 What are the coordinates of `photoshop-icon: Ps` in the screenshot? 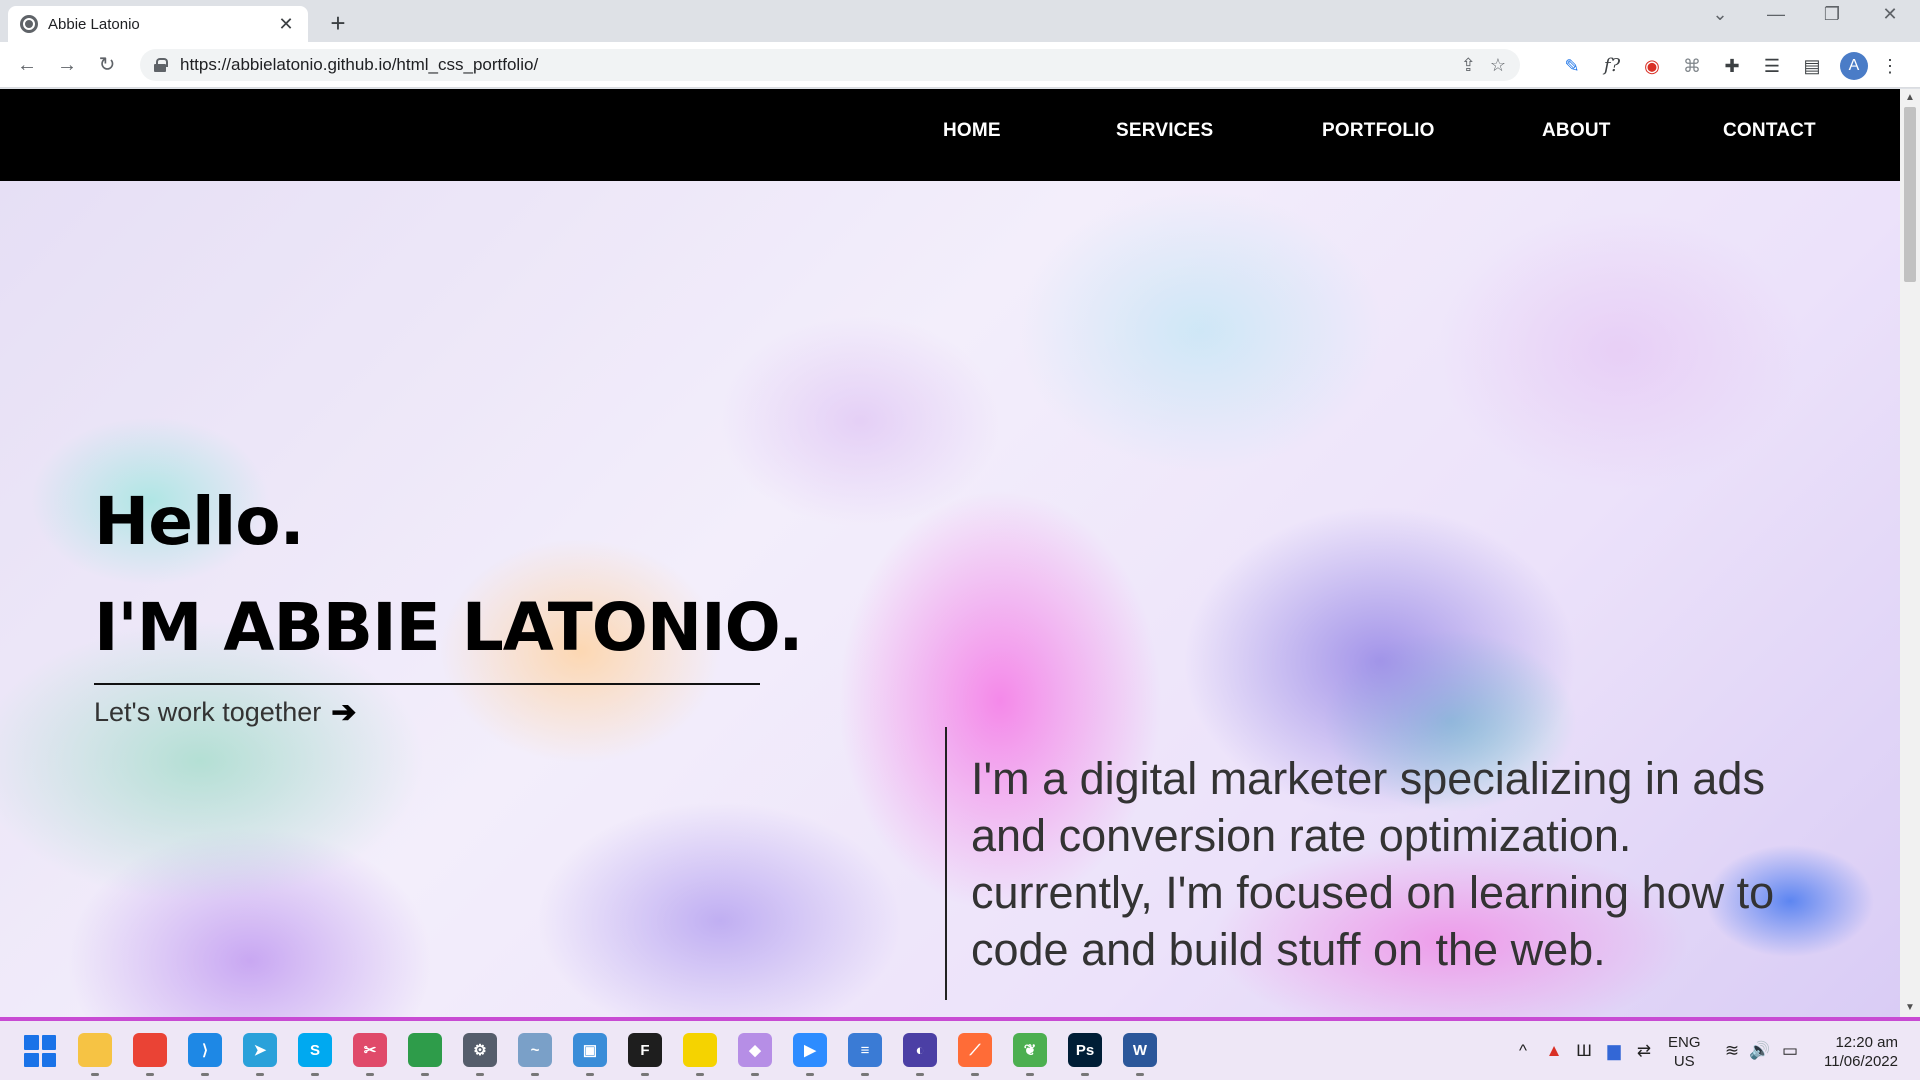 It's located at (1085, 1054).